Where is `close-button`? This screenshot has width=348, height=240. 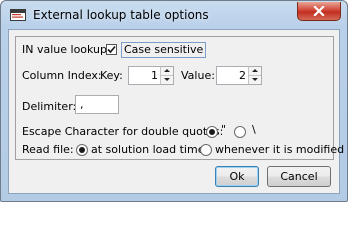 close-button is located at coordinates (319, 11).